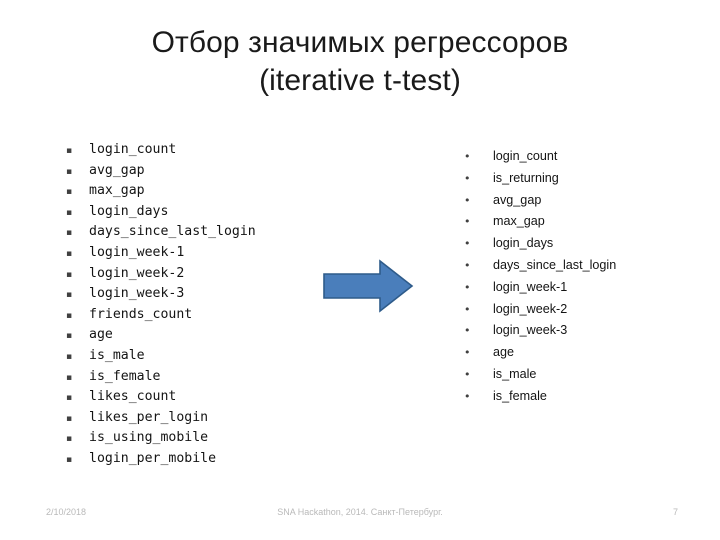 This screenshot has height=540, width=720. Describe the element at coordinates (183, 212) in the screenshot. I see `list-item: ▪ login_days` at that location.